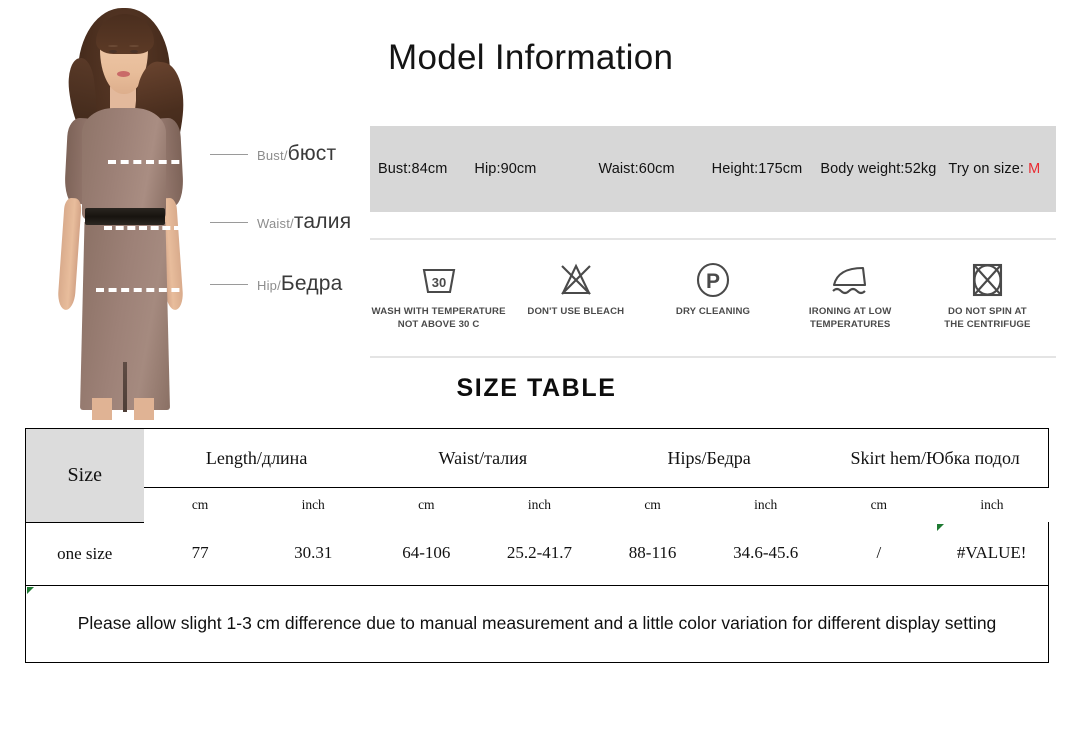 The width and height of the screenshot is (1073, 737). Describe the element at coordinates (426, 504) in the screenshot. I see `unit-waist-cm: cm` at that location.